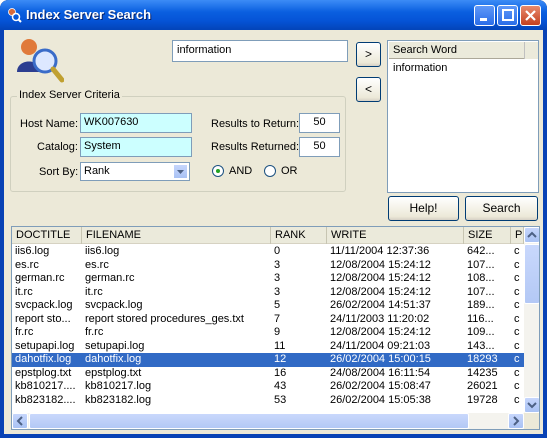  What do you see at coordinates (273, 15) in the screenshot?
I see `title-bar: Index Server Search` at bounding box center [273, 15].